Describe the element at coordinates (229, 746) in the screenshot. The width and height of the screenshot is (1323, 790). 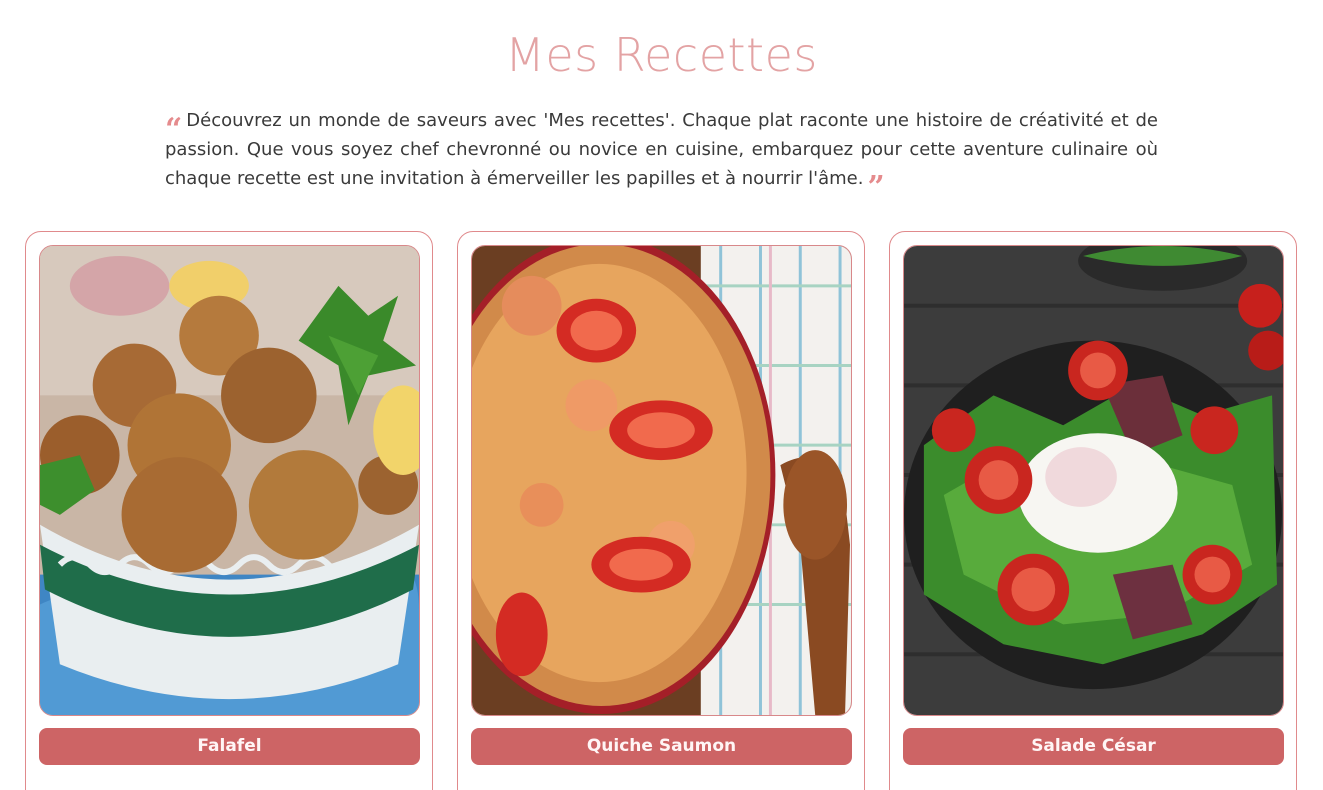
I see `recipe-button-falafel: Falafel` at that location.